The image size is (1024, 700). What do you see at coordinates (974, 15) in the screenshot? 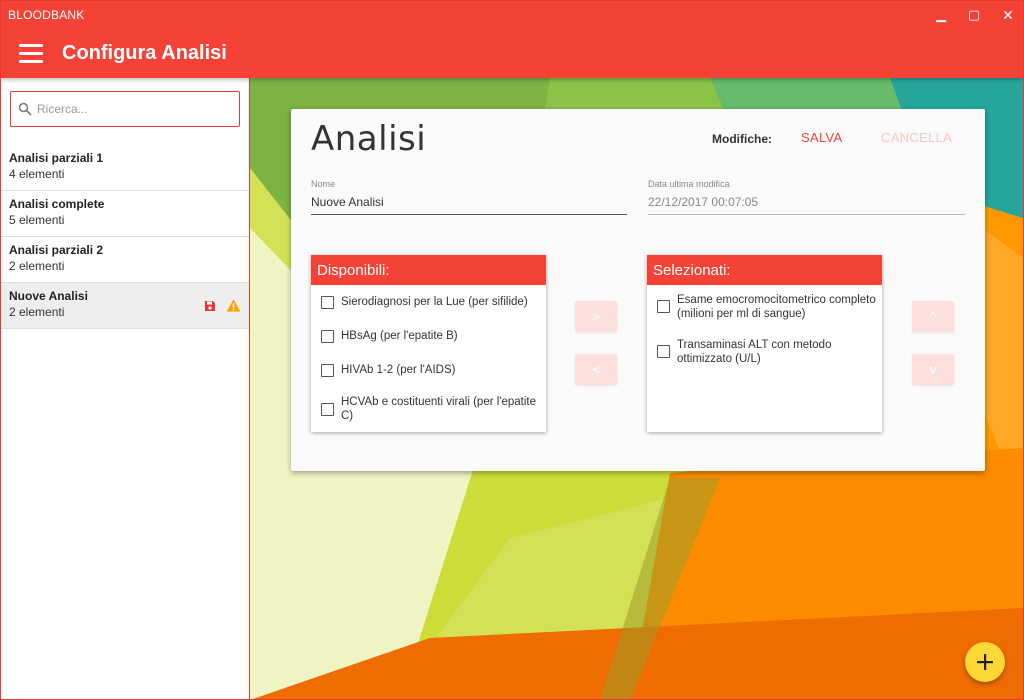
I see `maximize-icon: ▢` at bounding box center [974, 15].